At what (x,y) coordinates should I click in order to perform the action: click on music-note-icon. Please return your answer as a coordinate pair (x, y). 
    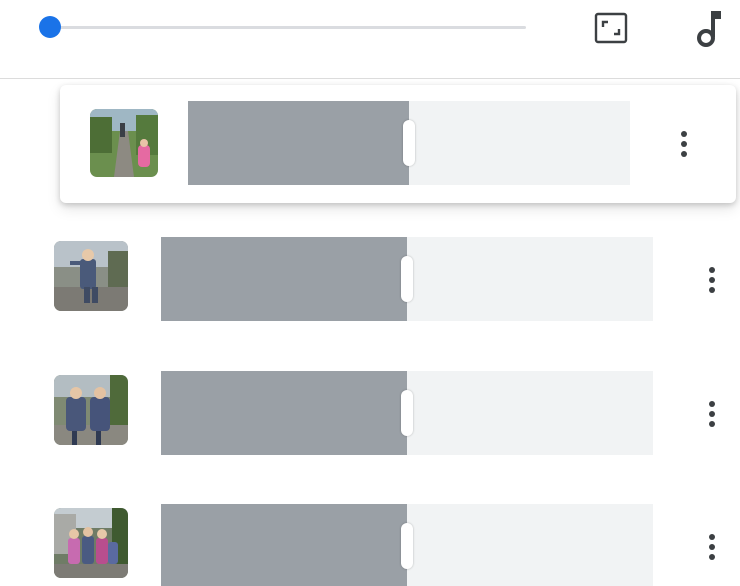
    Looking at the image, I should click on (709, 29).